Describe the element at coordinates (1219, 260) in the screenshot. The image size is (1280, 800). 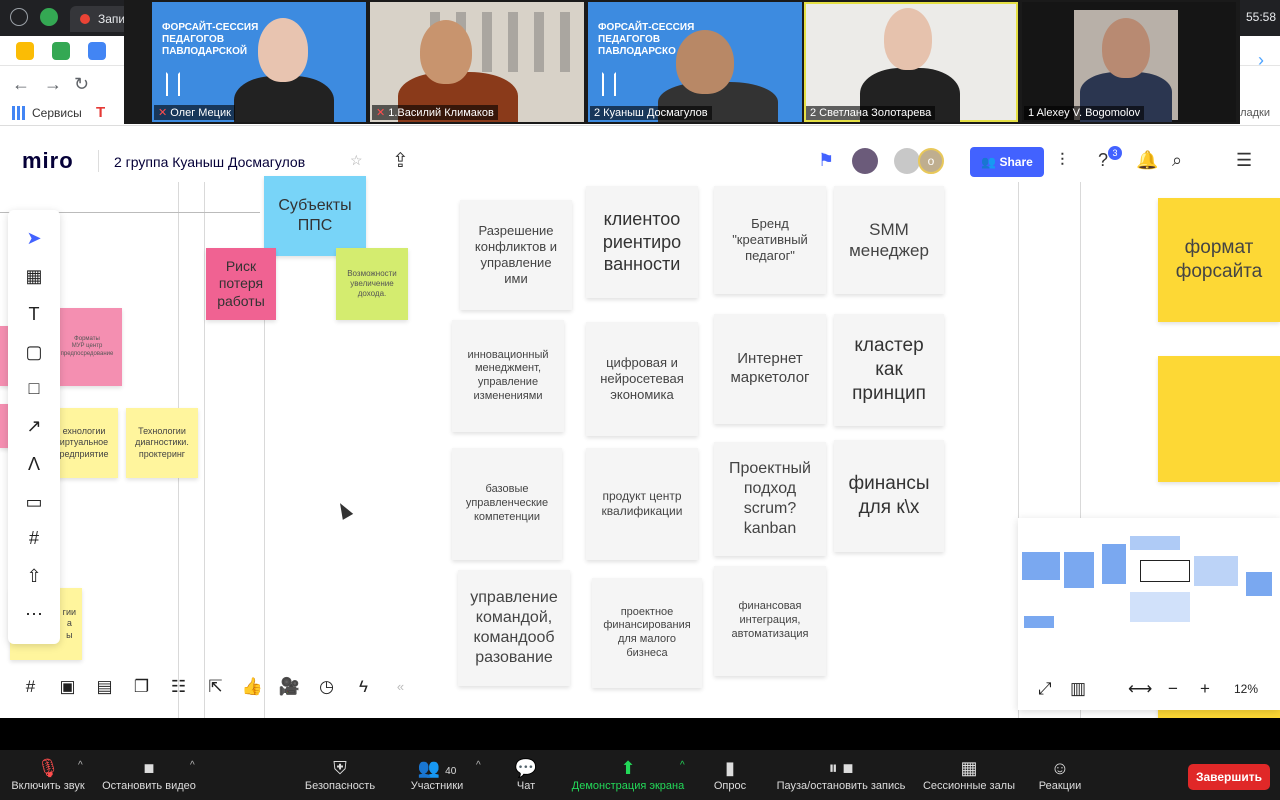
I see `sticky-note: формат форсайта` at that location.